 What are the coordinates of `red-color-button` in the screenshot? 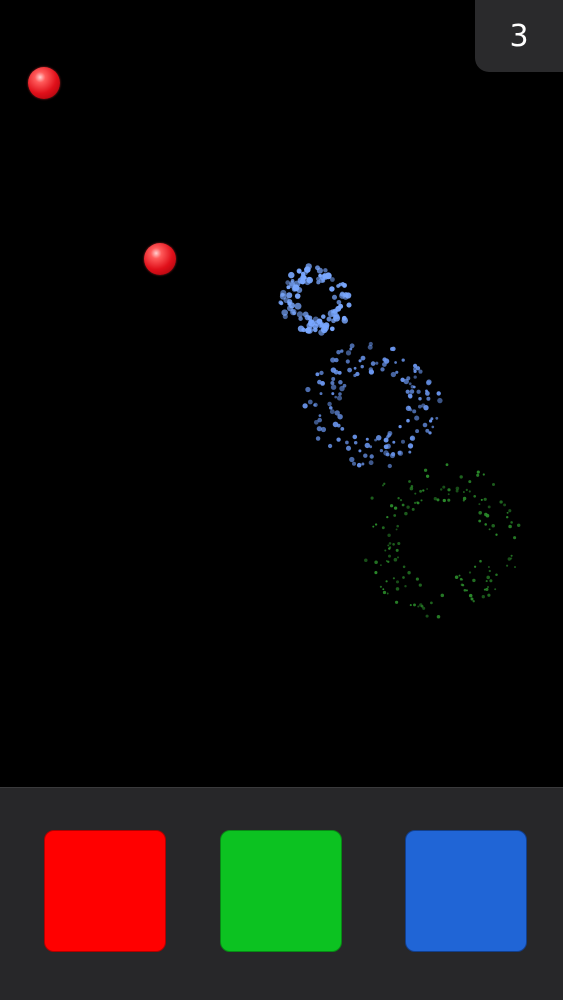 It's located at (105, 891).